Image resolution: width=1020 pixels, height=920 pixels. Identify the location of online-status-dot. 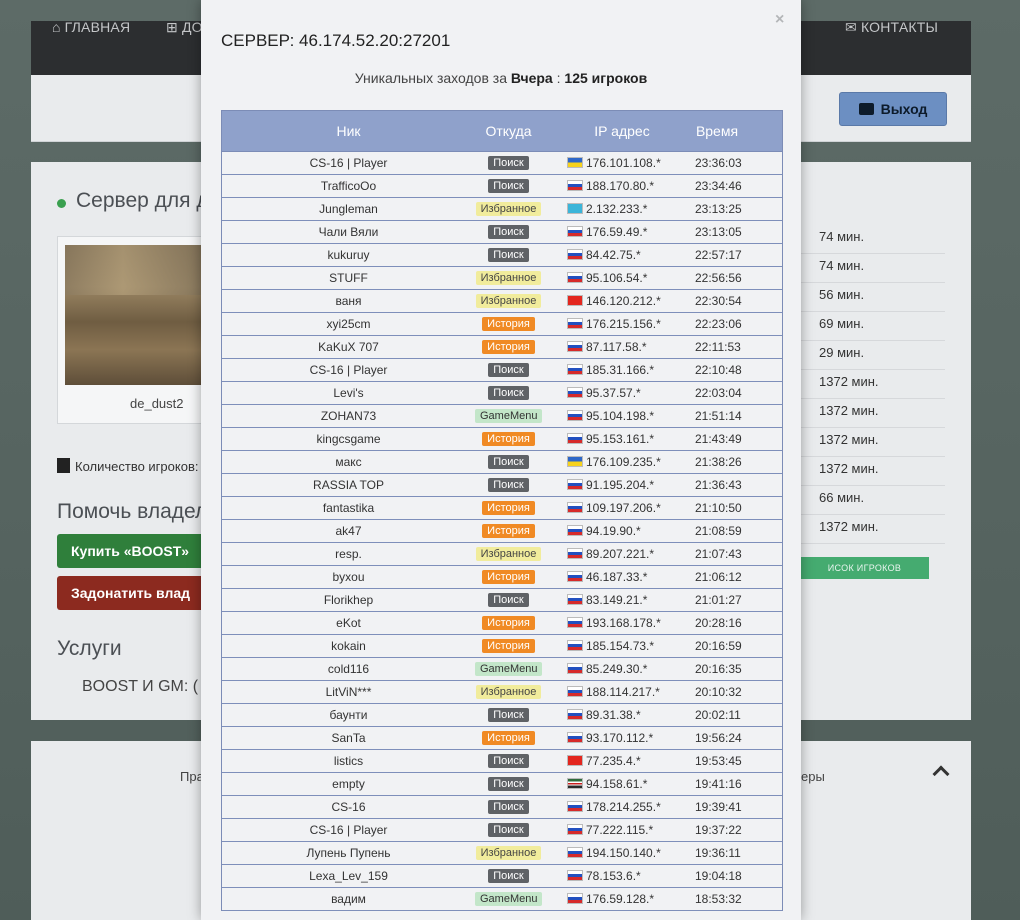
(61, 203).